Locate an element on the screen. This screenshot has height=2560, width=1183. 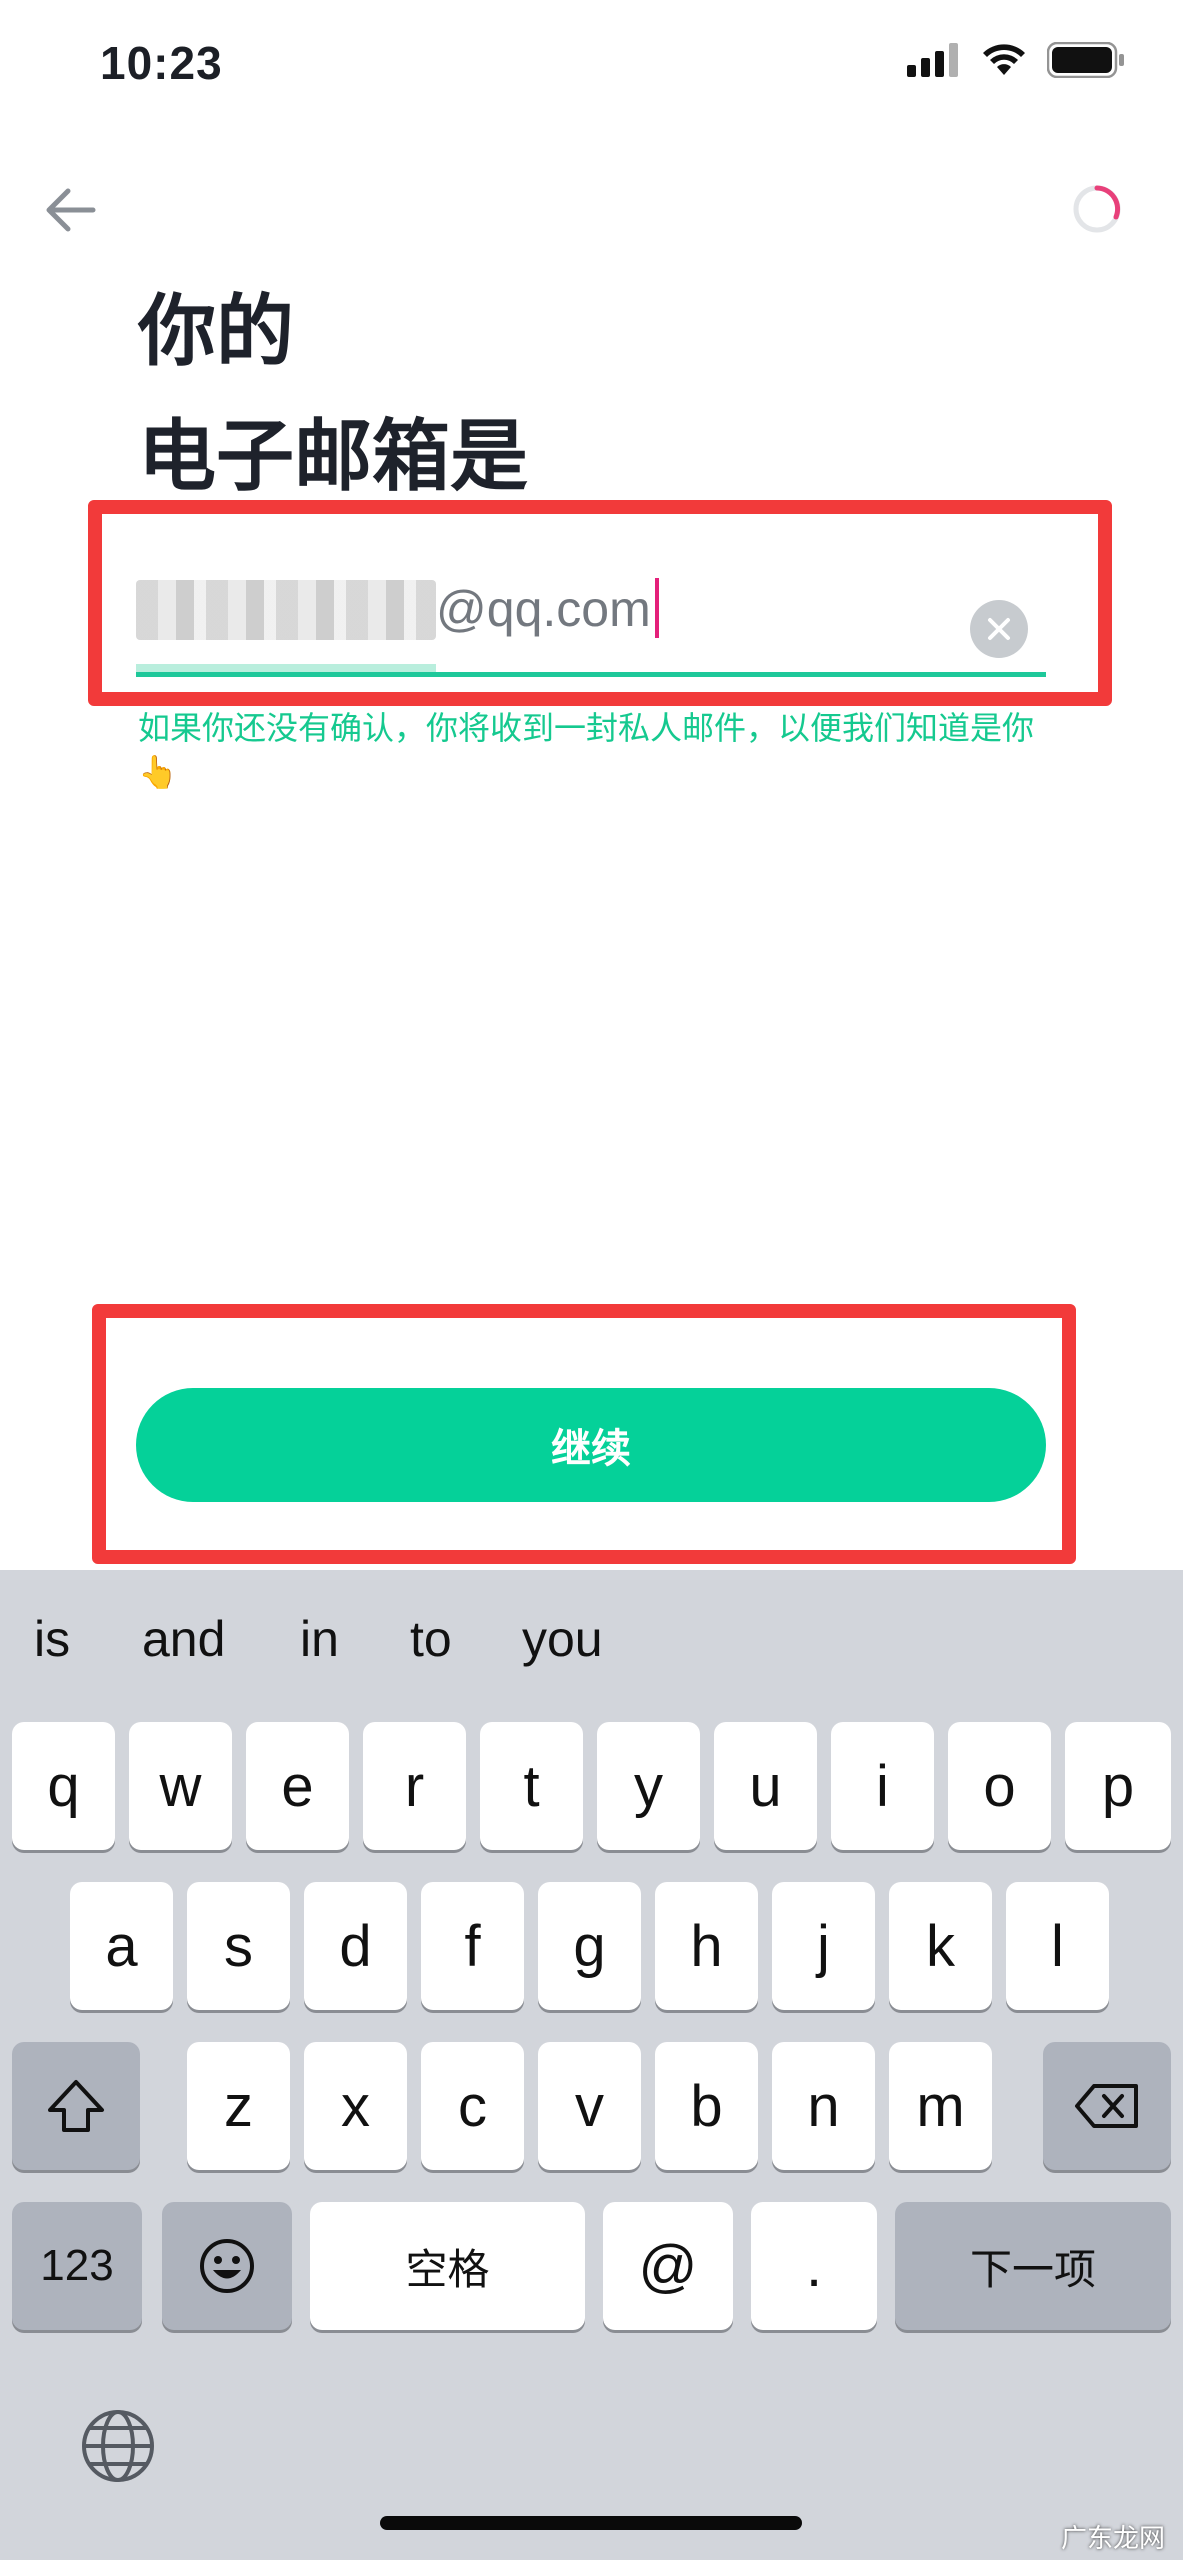
key-k: k is located at coordinates (940, 1946).